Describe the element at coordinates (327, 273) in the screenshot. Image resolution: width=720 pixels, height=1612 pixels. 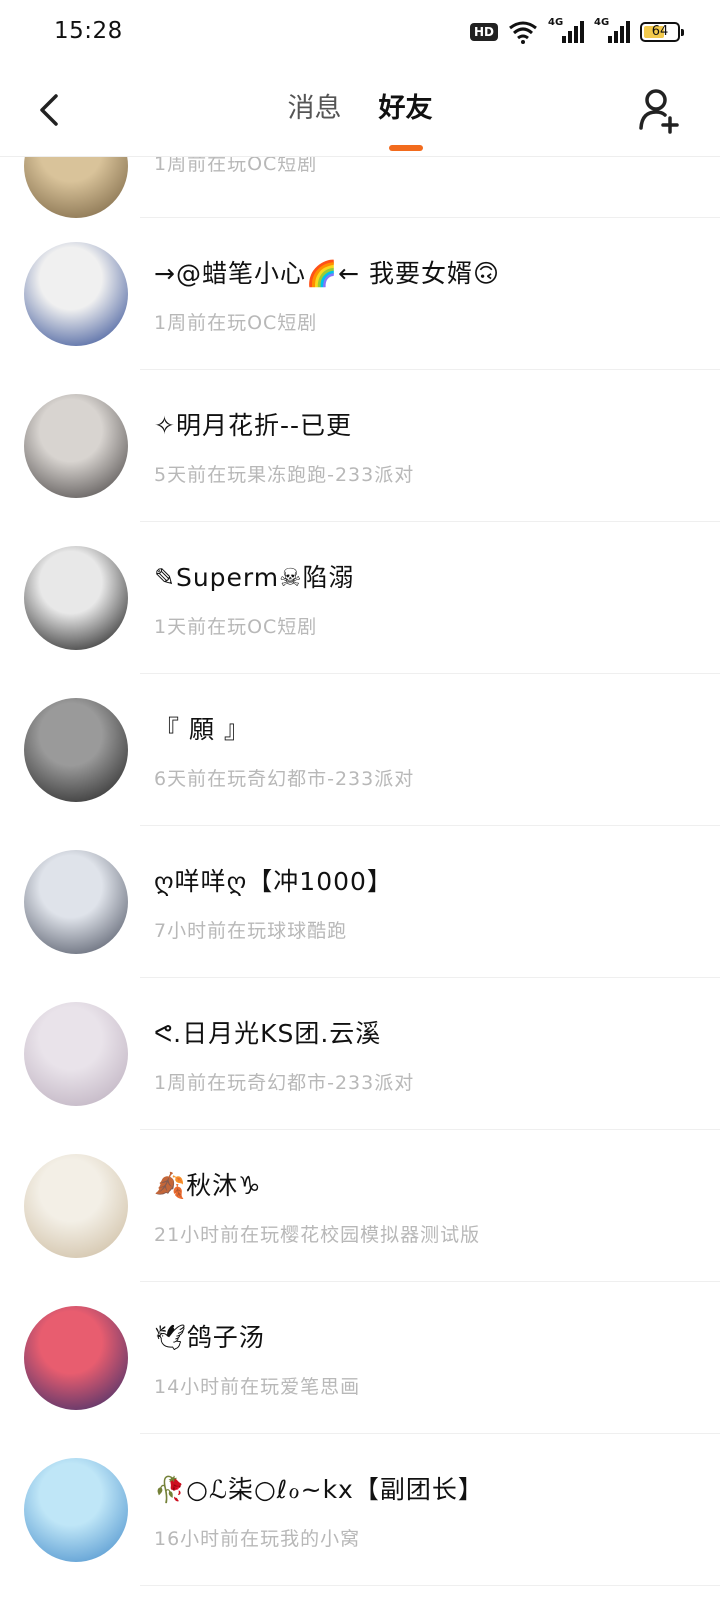
I see `friend-name: →@蜡笔小心🌈← 我要女婿🙃` at that location.